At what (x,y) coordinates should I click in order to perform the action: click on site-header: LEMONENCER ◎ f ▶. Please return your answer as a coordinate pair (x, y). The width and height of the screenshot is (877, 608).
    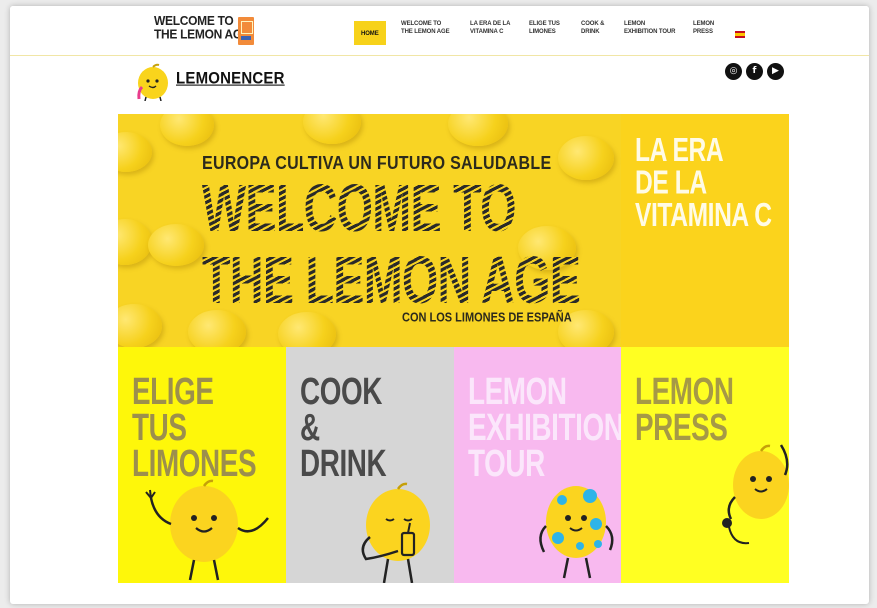
    Looking at the image, I should click on (439, 84).